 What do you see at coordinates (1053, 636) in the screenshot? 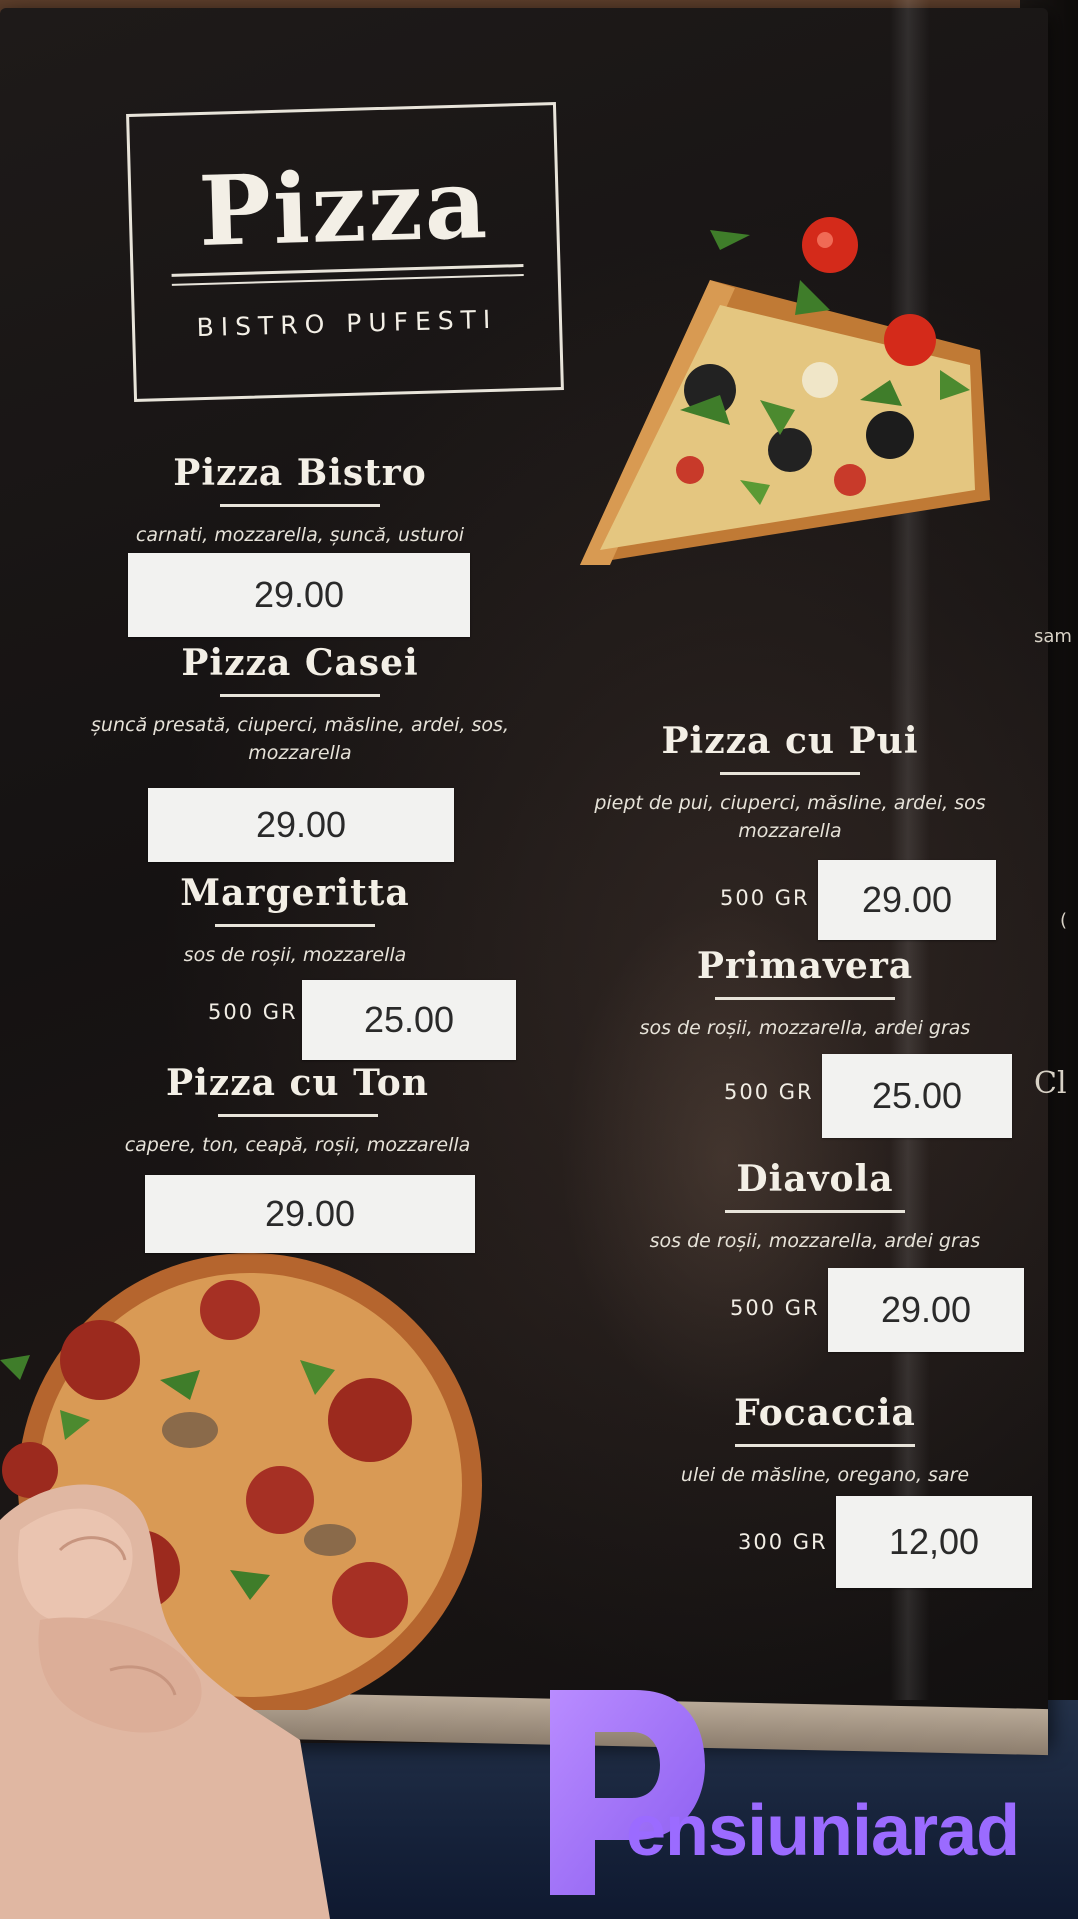
I see `next-page-fragment: sam` at bounding box center [1053, 636].